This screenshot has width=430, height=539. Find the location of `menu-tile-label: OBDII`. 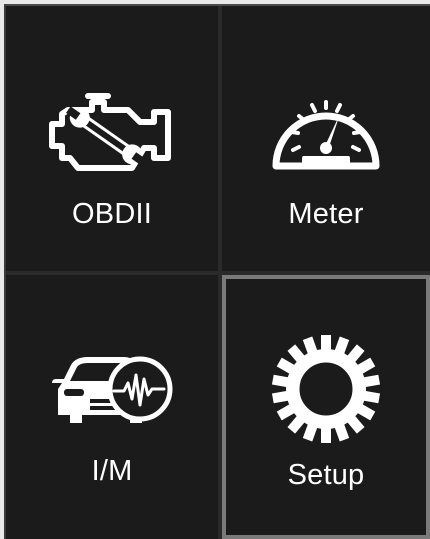

menu-tile-label: OBDII is located at coordinates (112, 214).